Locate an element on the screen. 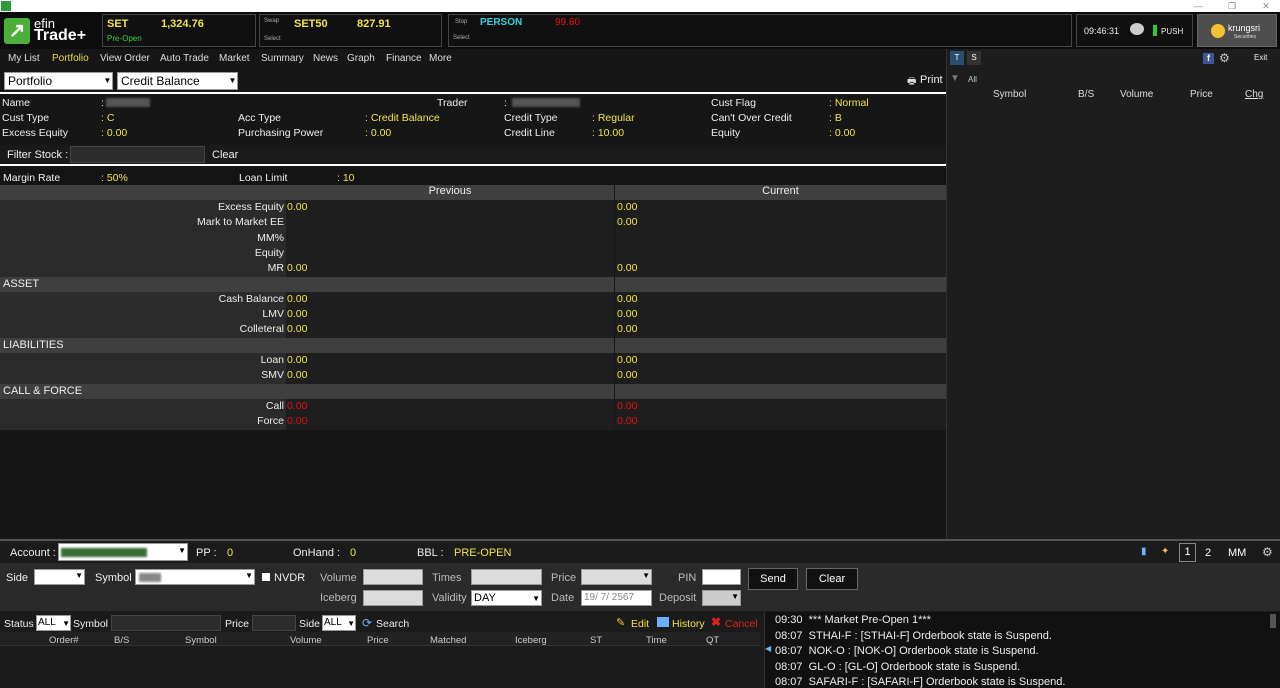  ticker-col-price: Price is located at coordinates (1201, 94).